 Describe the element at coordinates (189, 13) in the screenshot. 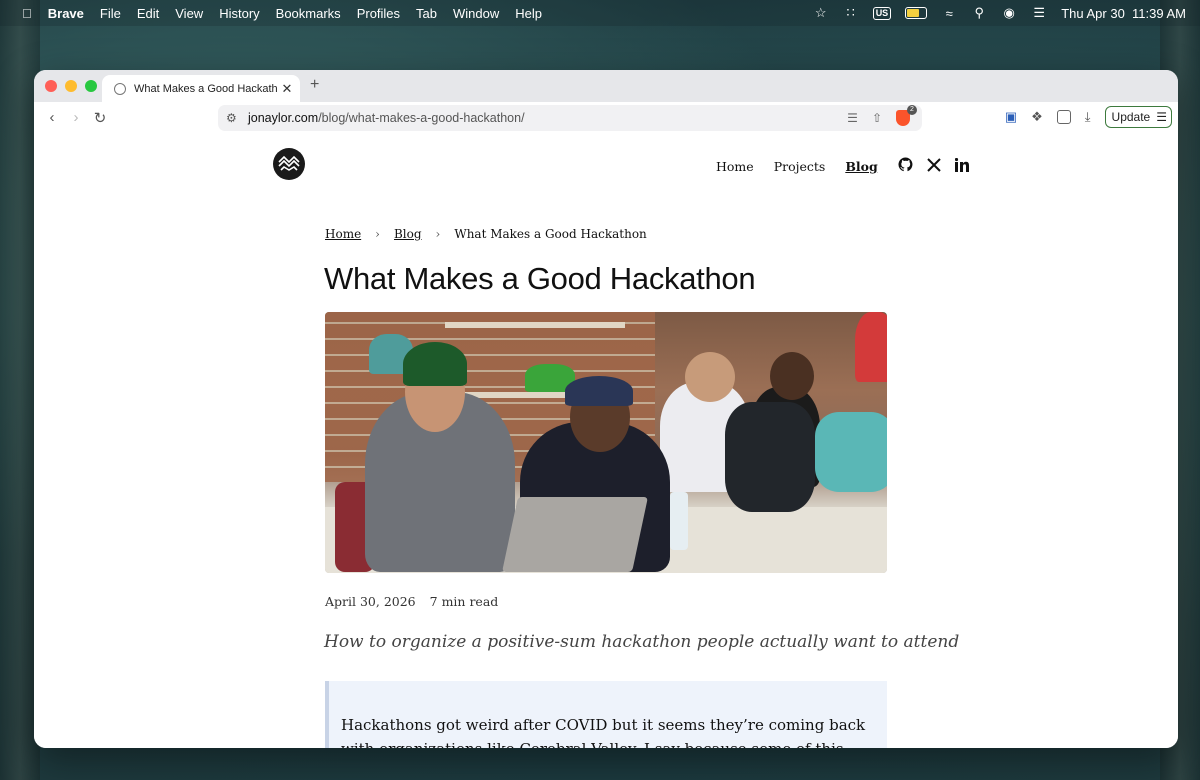

I see `menu-view: View` at that location.